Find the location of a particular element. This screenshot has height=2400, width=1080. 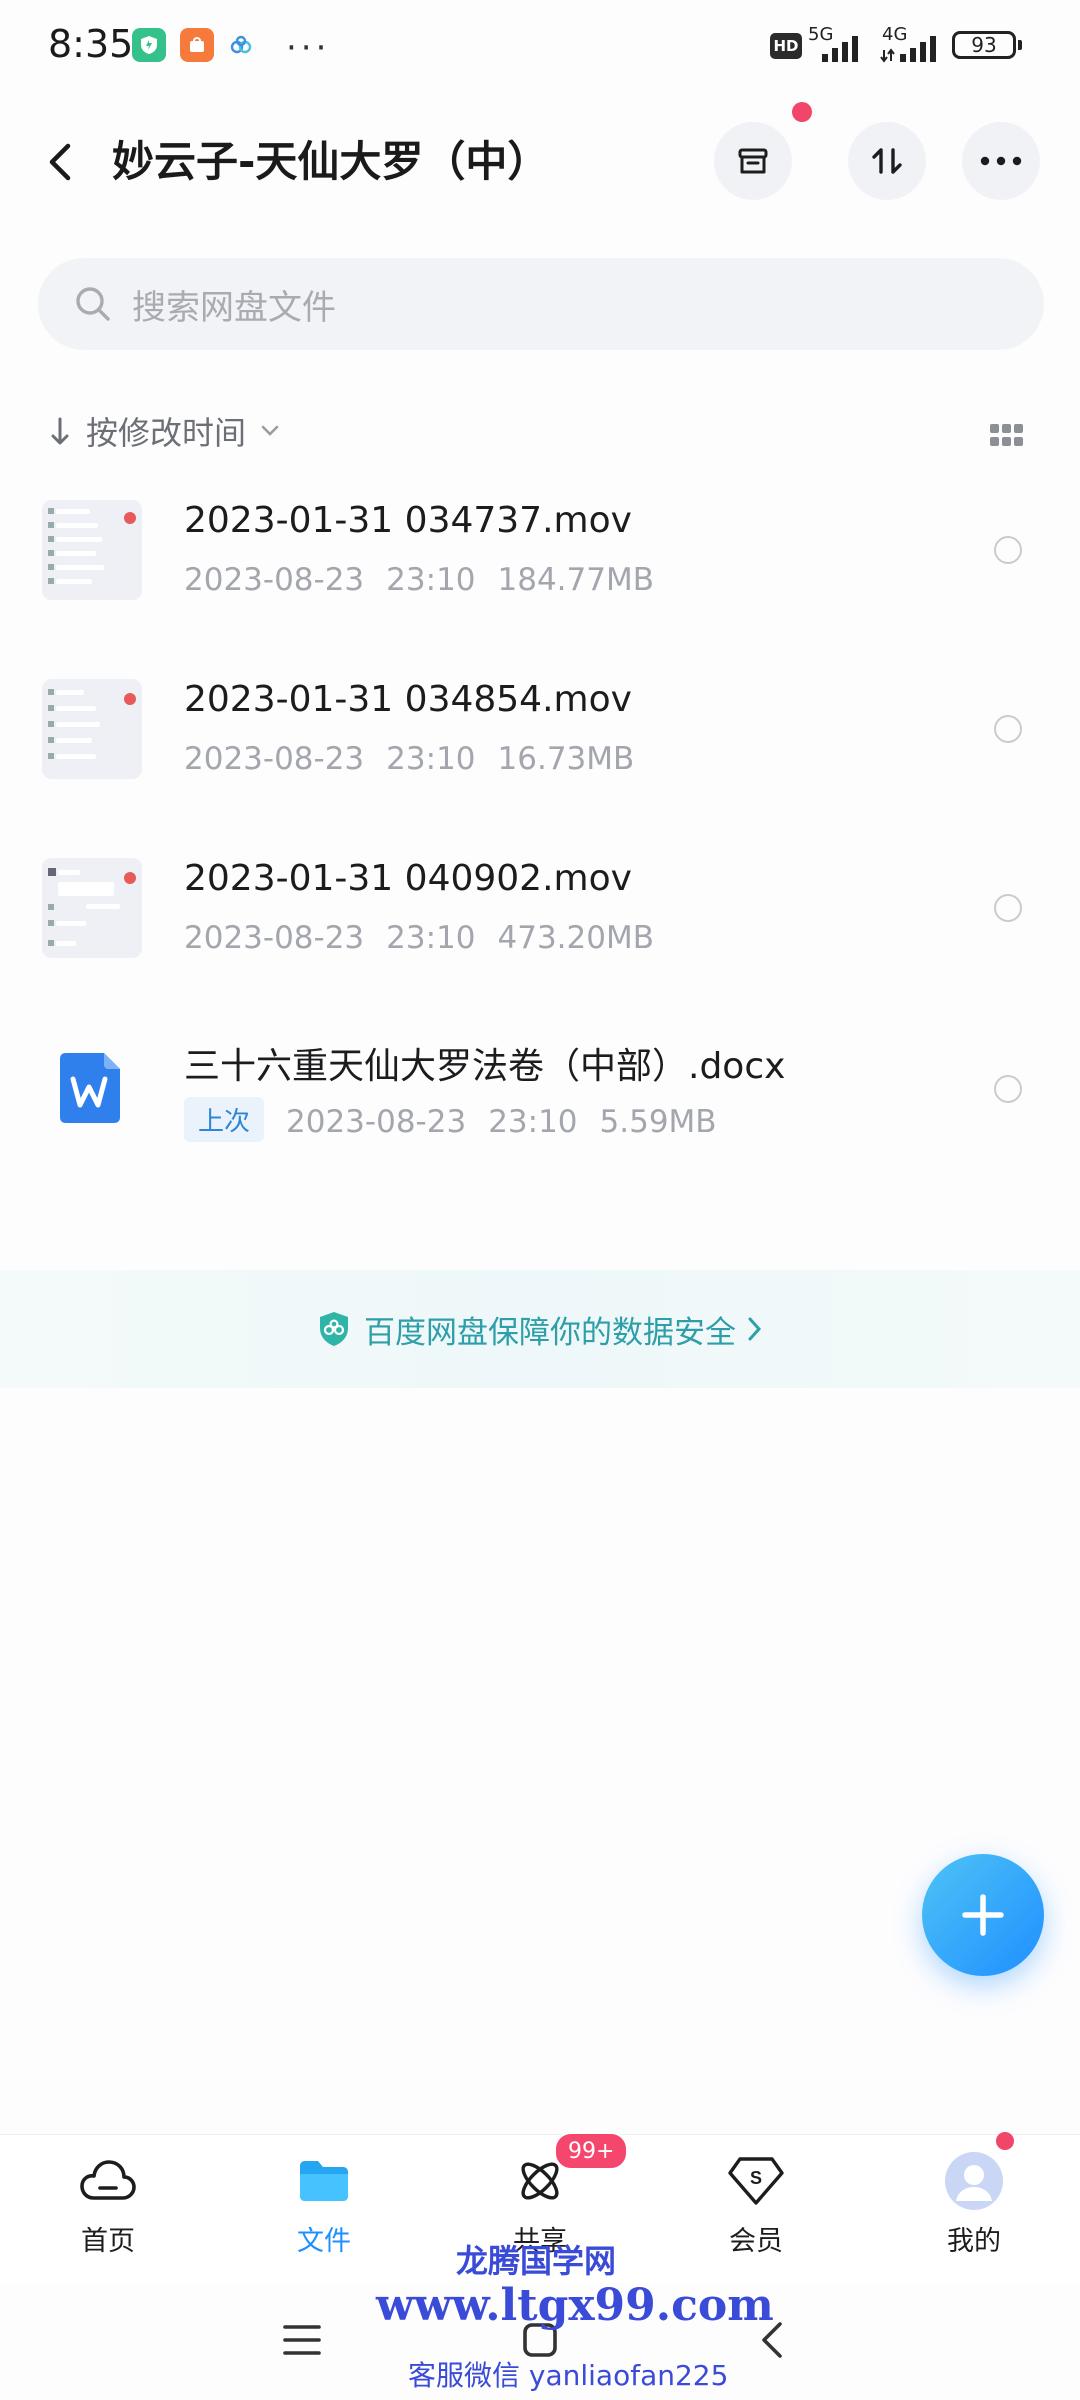

watermark-contact: 客服微信 yanliaofan225 is located at coordinates (568, 2375).